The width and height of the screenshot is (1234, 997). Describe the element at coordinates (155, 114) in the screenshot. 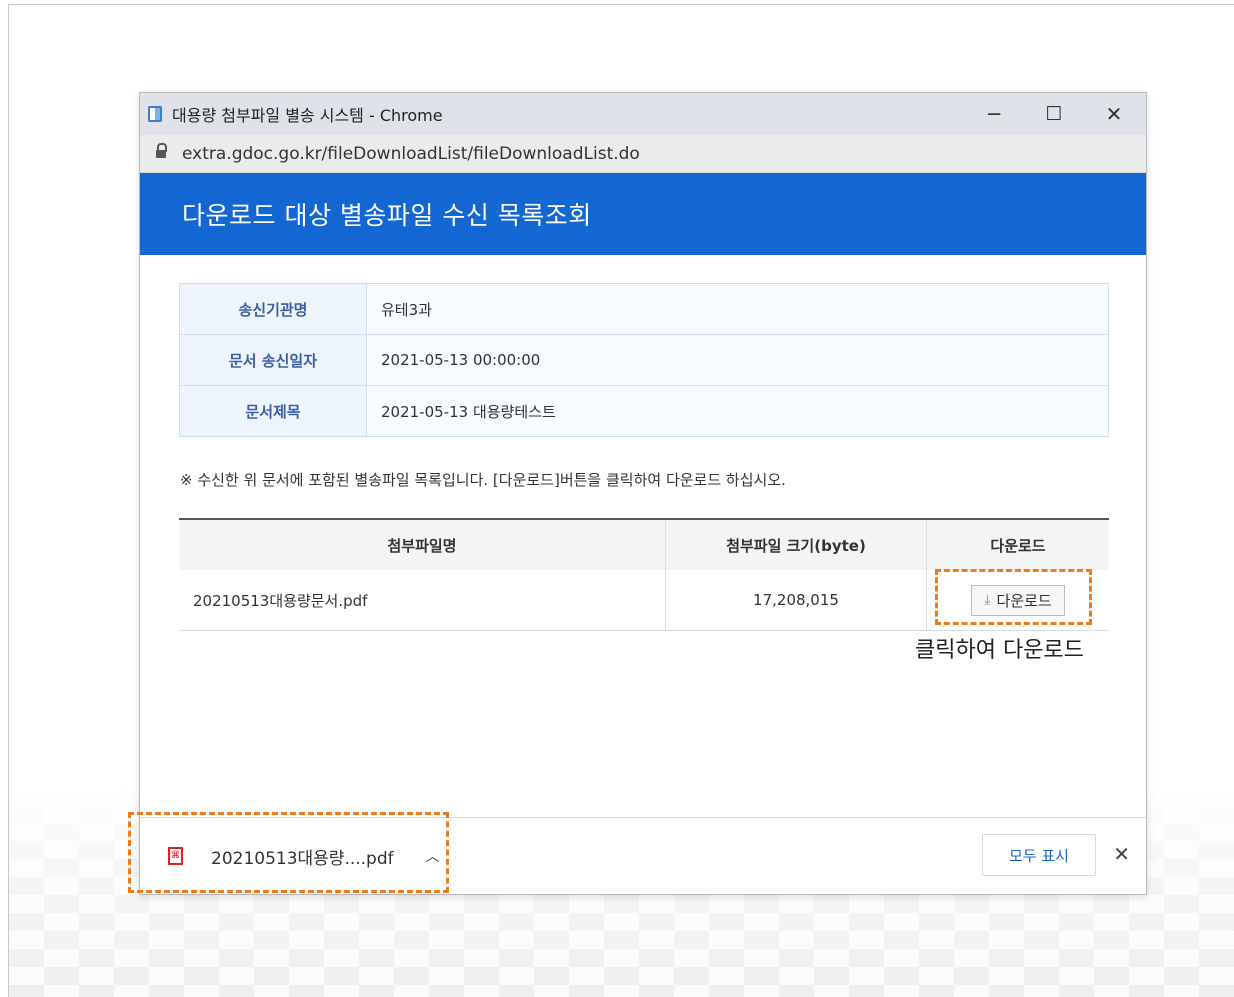

I see `app-icon` at that location.